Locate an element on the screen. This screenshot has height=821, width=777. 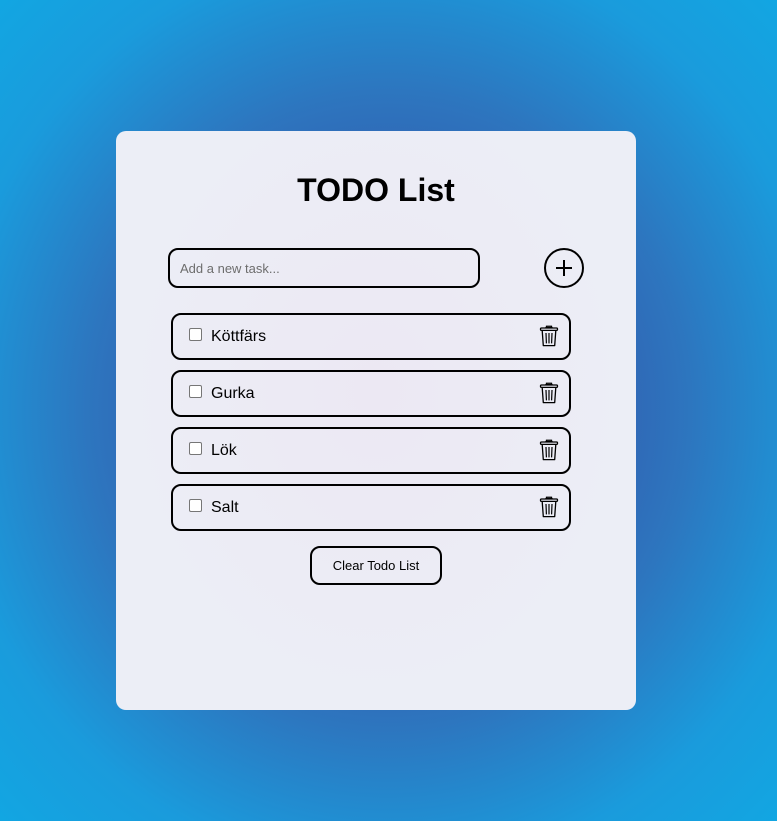
new-task-input is located at coordinates (324, 268).